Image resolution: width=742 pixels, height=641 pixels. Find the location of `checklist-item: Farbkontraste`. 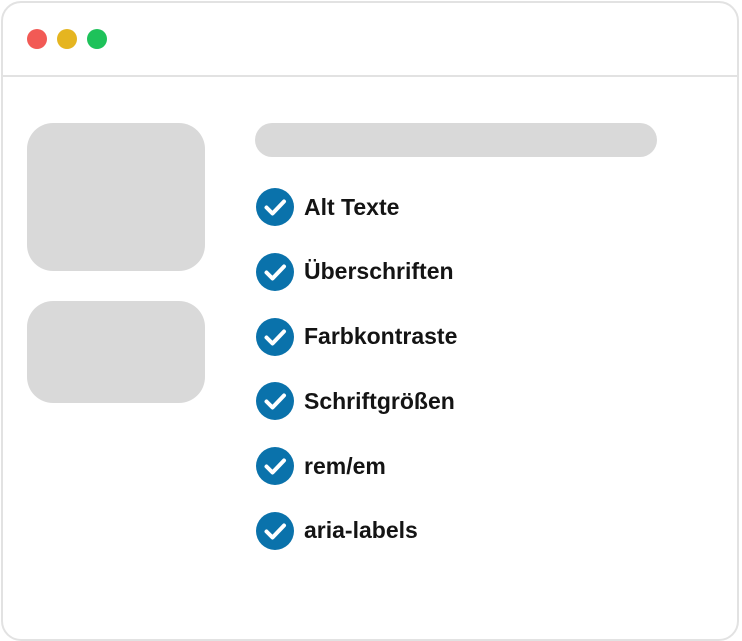

checklist-item: Farbkontraste is located at coordinates (357, 336).